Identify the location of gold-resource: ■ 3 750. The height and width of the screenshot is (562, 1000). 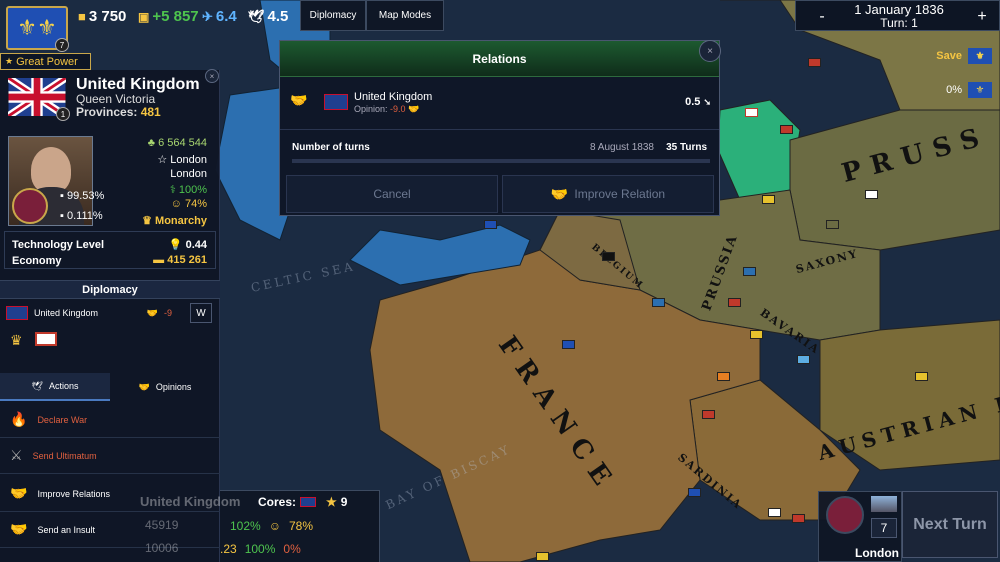
(102, 16).